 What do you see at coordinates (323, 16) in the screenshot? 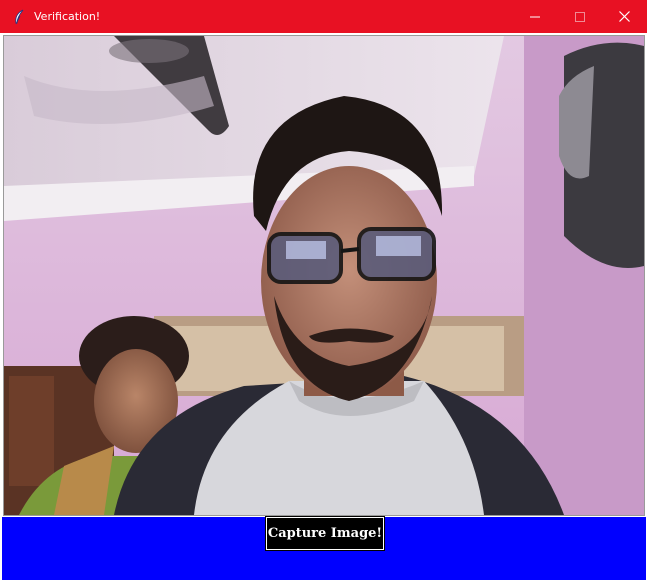
I see `title-bar: Verification!` at bounding box center [323, 16].